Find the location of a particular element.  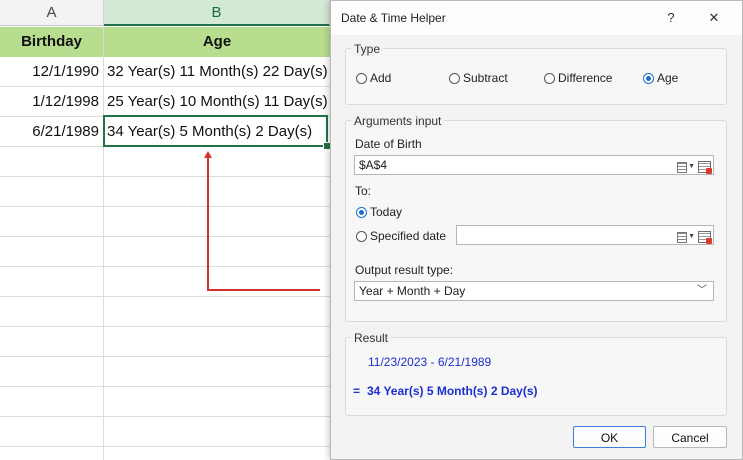

cell-age-header: Age is located at coordinates (217, 42).